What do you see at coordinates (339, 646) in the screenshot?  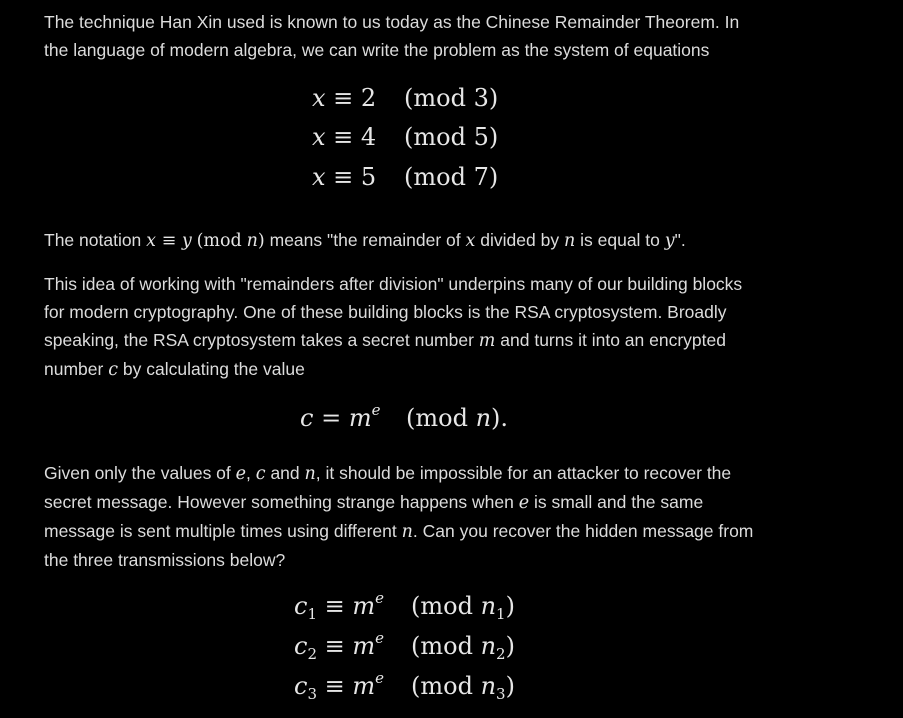 I see `transmission-lhs: c2 ≡ me` at bounding box center [339, 646].